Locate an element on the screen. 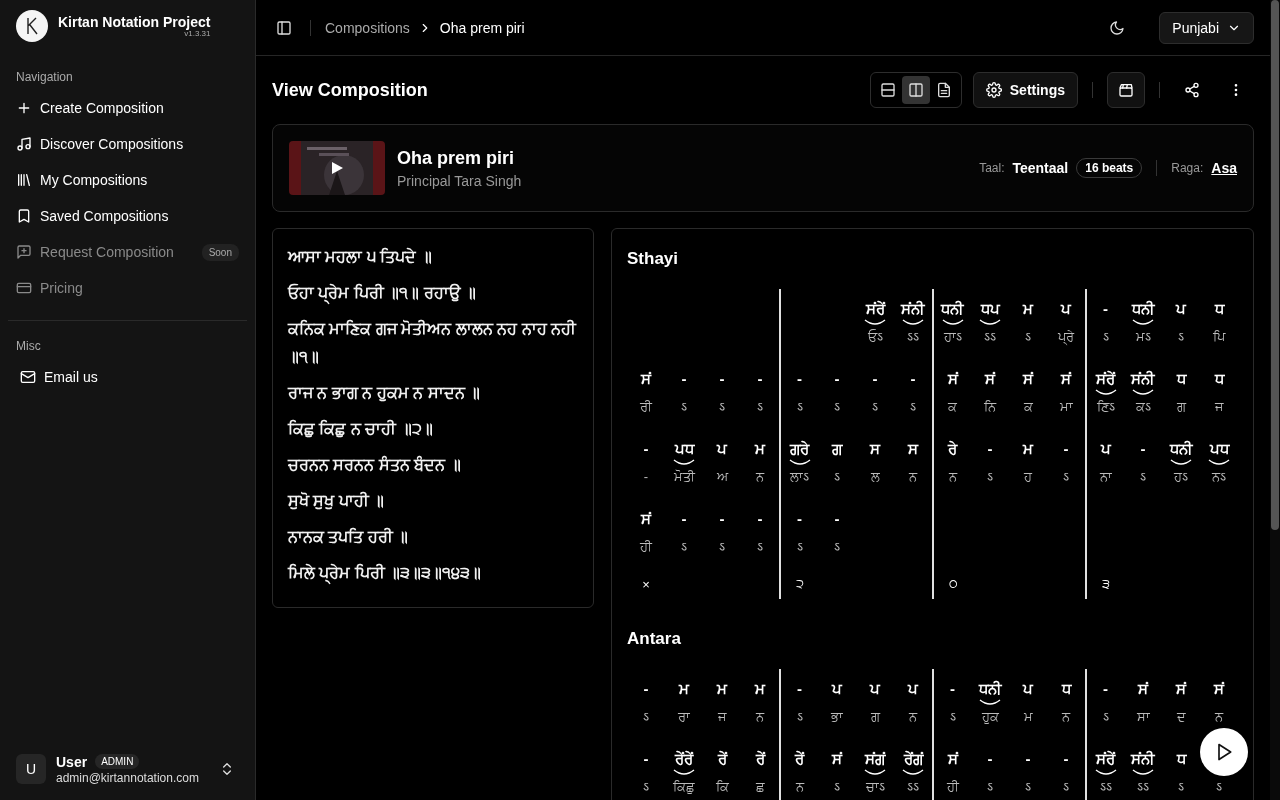 This screenshot has height=800, width=1280. syllable: ਹਾऽ is located at coordinates (952, 337).